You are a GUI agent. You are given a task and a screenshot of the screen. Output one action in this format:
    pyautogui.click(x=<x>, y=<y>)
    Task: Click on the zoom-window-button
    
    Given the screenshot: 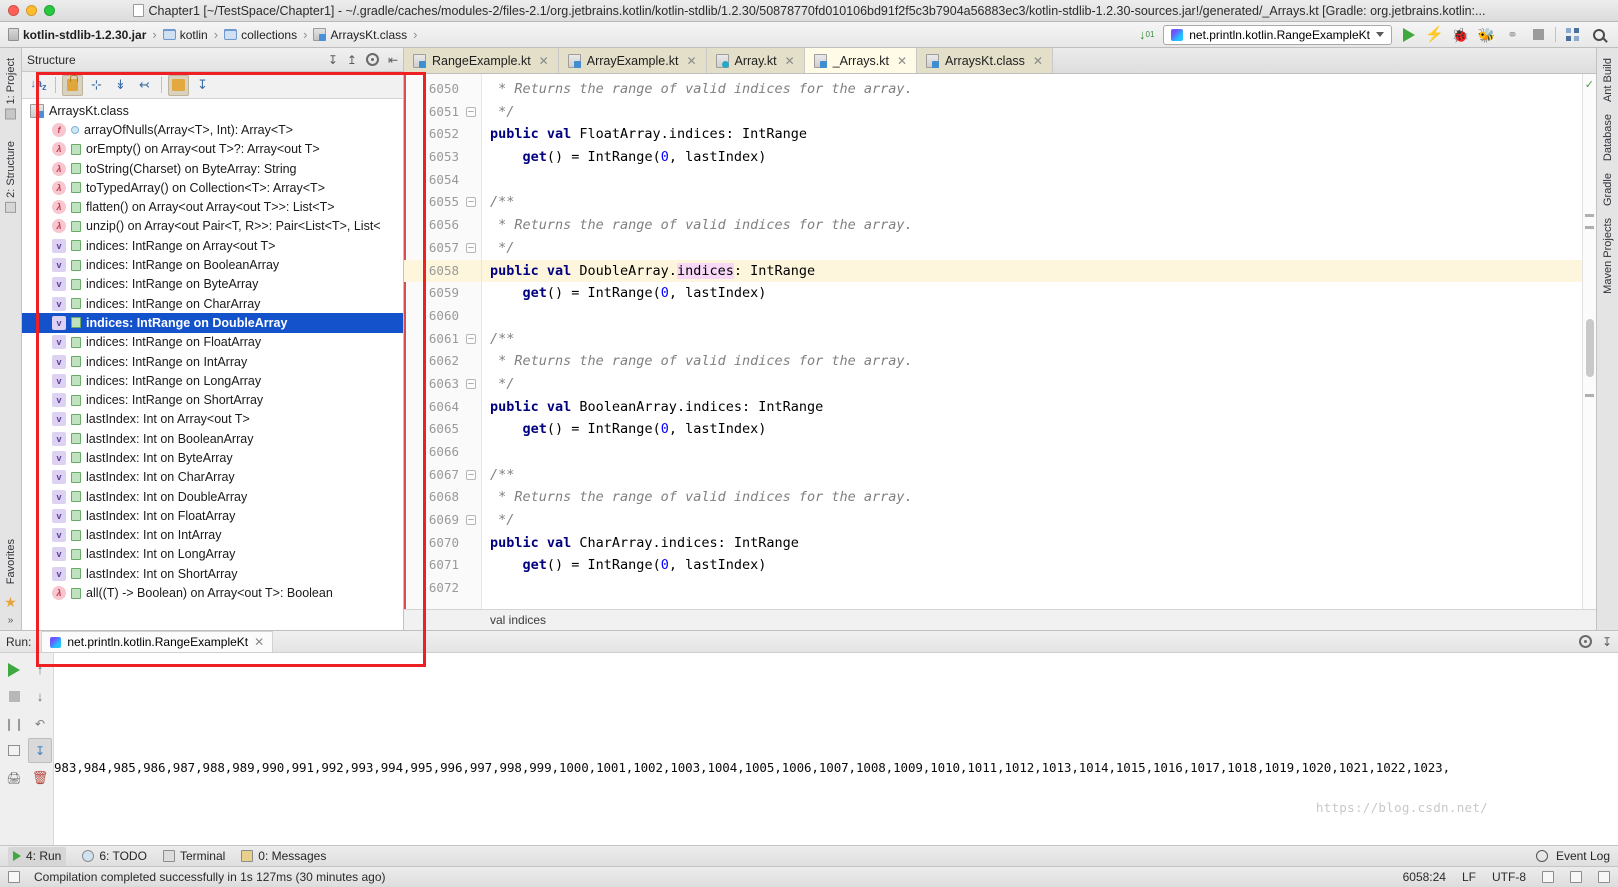 What is the action you would take?
    pyautogui.click(x=49, y=10)
    